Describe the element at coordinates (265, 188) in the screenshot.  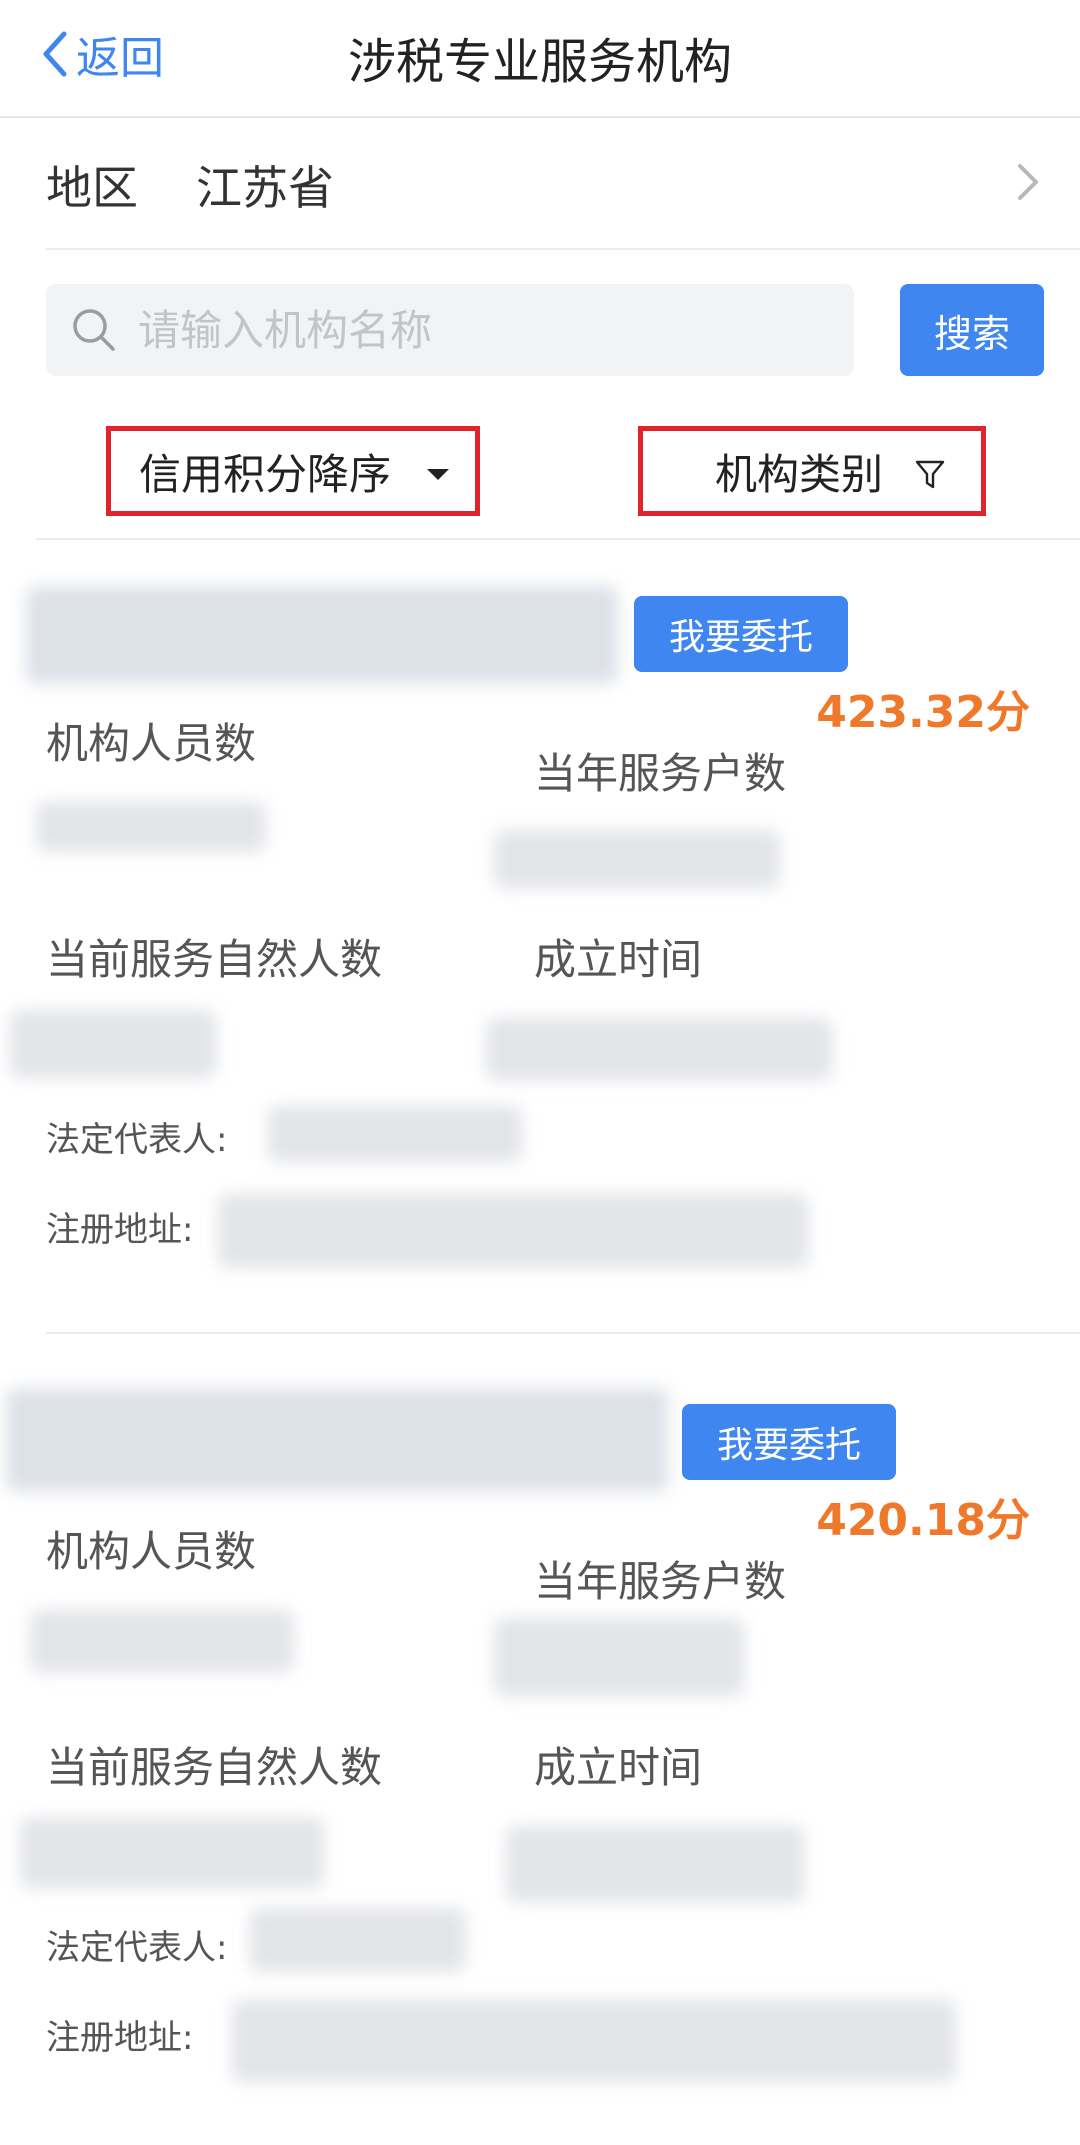
I see `region-value: 江苏省` at that location.